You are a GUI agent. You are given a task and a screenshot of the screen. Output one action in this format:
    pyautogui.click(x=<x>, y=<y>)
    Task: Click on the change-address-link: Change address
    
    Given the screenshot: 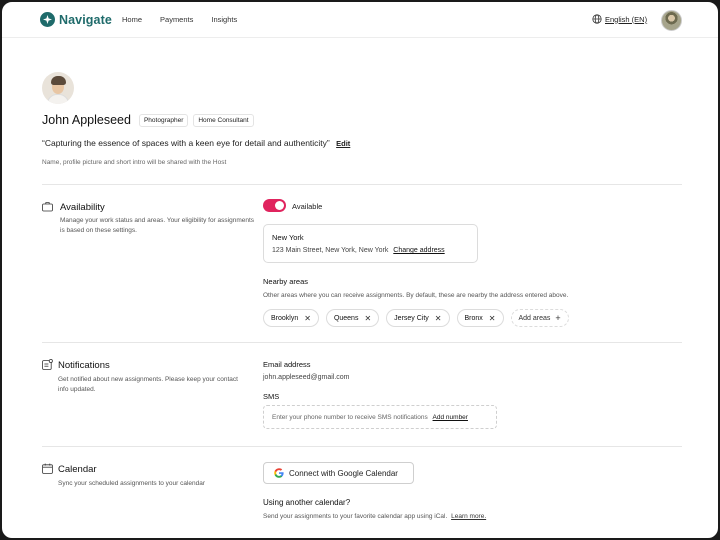 What is the action you would take?
    pyautogui.click(x=418, y=250)
    